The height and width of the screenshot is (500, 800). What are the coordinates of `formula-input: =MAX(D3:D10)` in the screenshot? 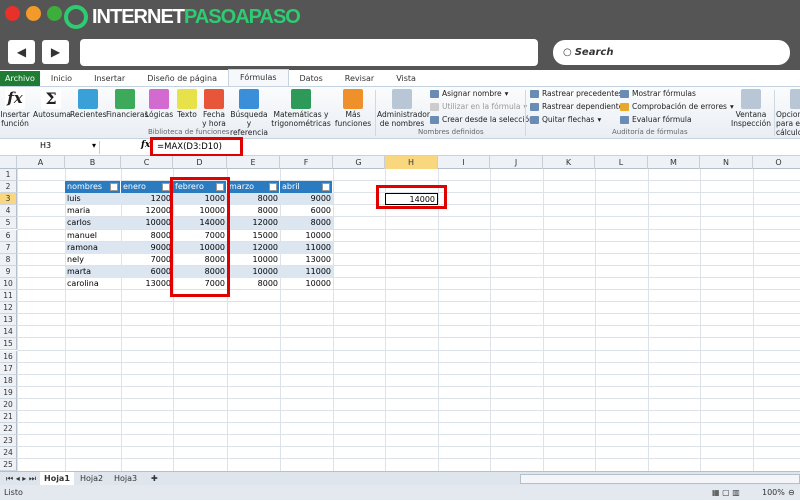 It's located at (189, 147).